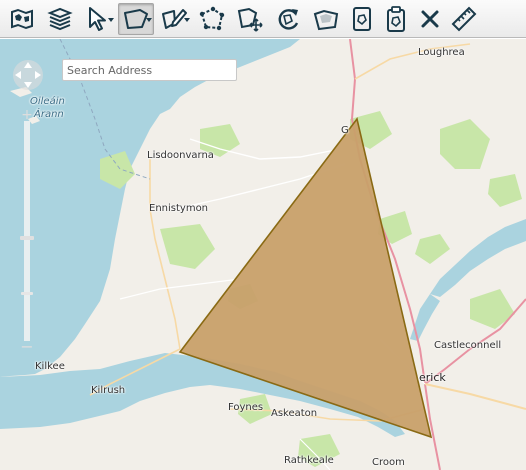  Describe the element at coordinates (49, 114) in the screenshot. I see `place-label: Árann` at that location.